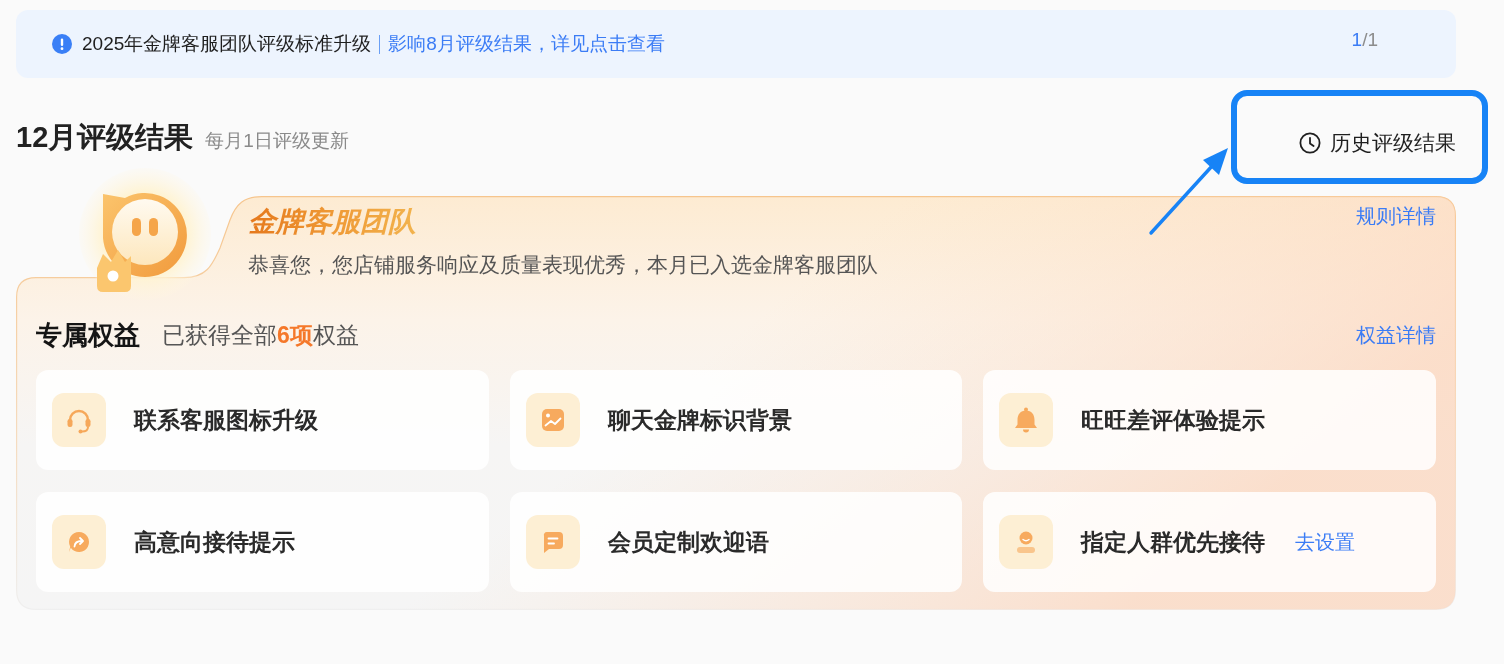 The image size is (1504, 664). Describe the element at coordinates (79, 542) in the screenshot. I see `share-bubble-icon` at that location.